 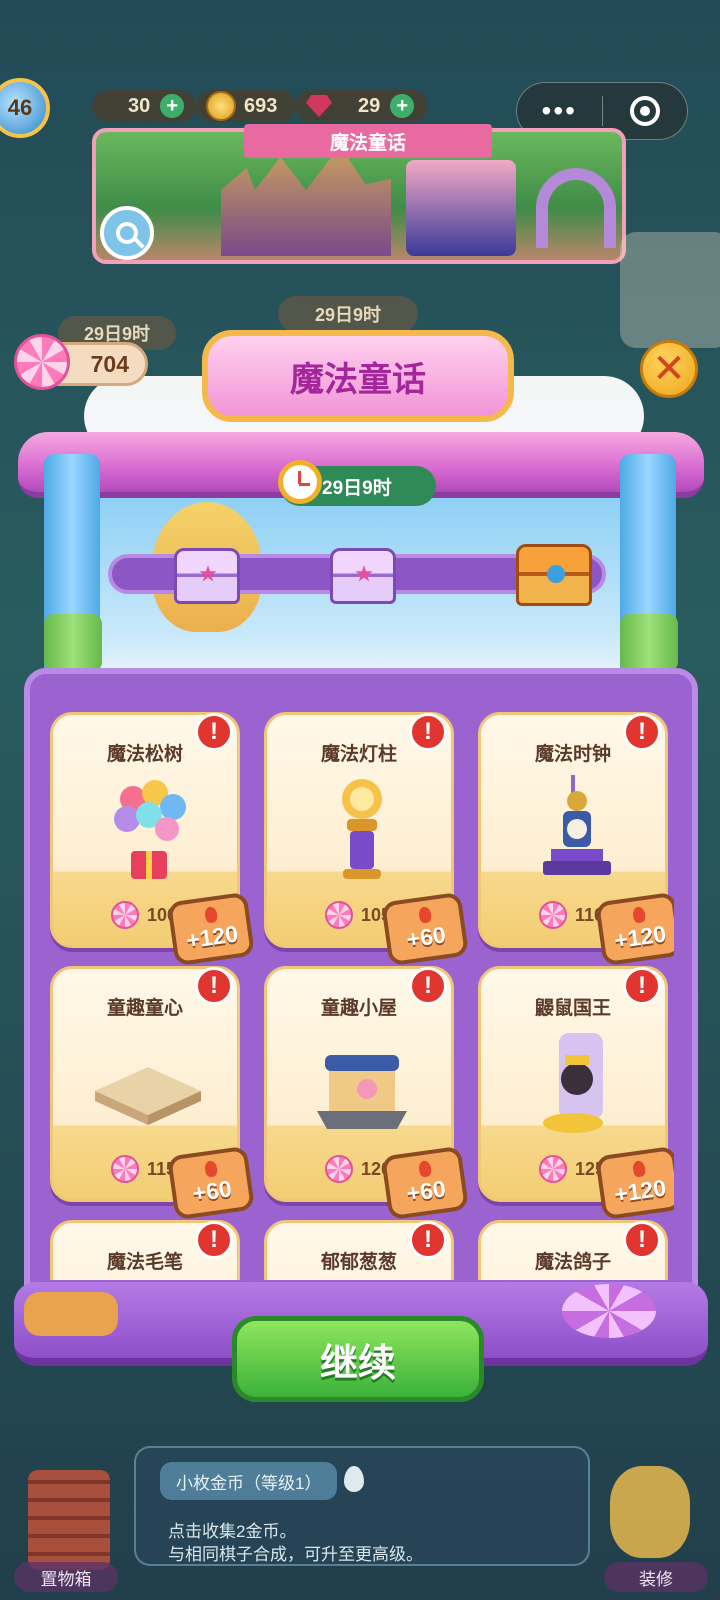 What do you see at coordinates (295, 1554) in the screenshot?
I see `item-info-line-2: 与相同棋子合成，可升至更高级。` at bounding box center [295, 1554].